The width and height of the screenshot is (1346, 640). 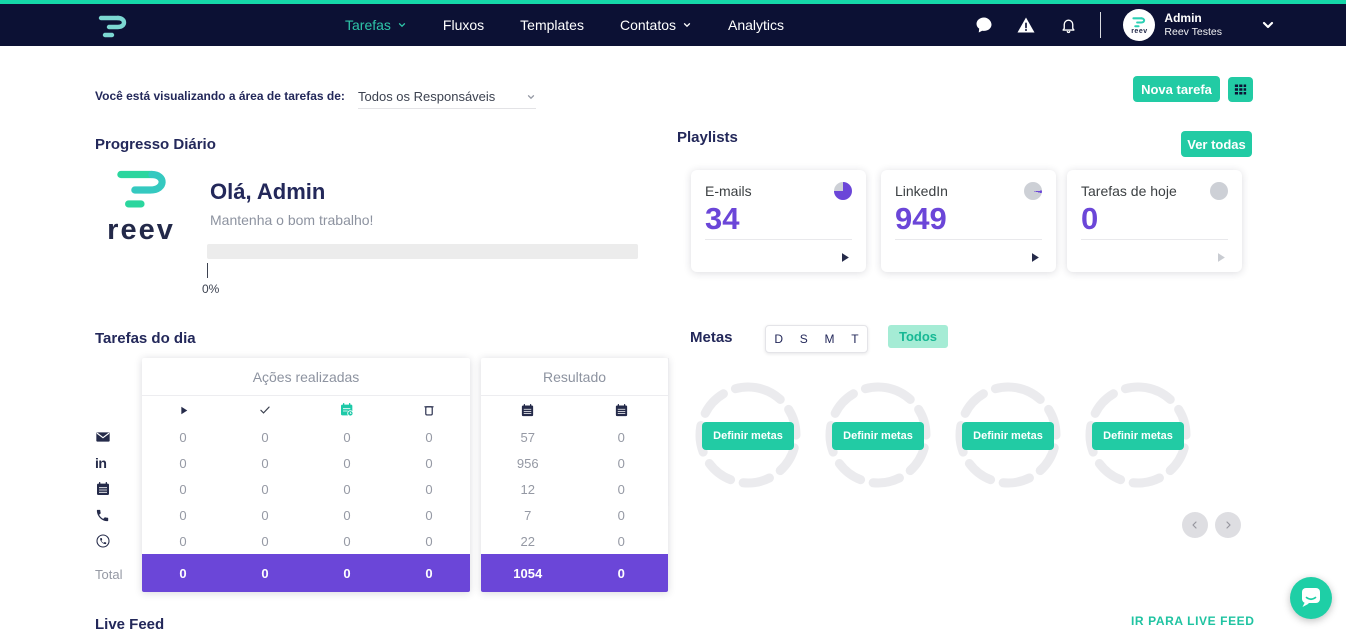 I want to click on total-row-label: Total, so click(x=109, y=574).